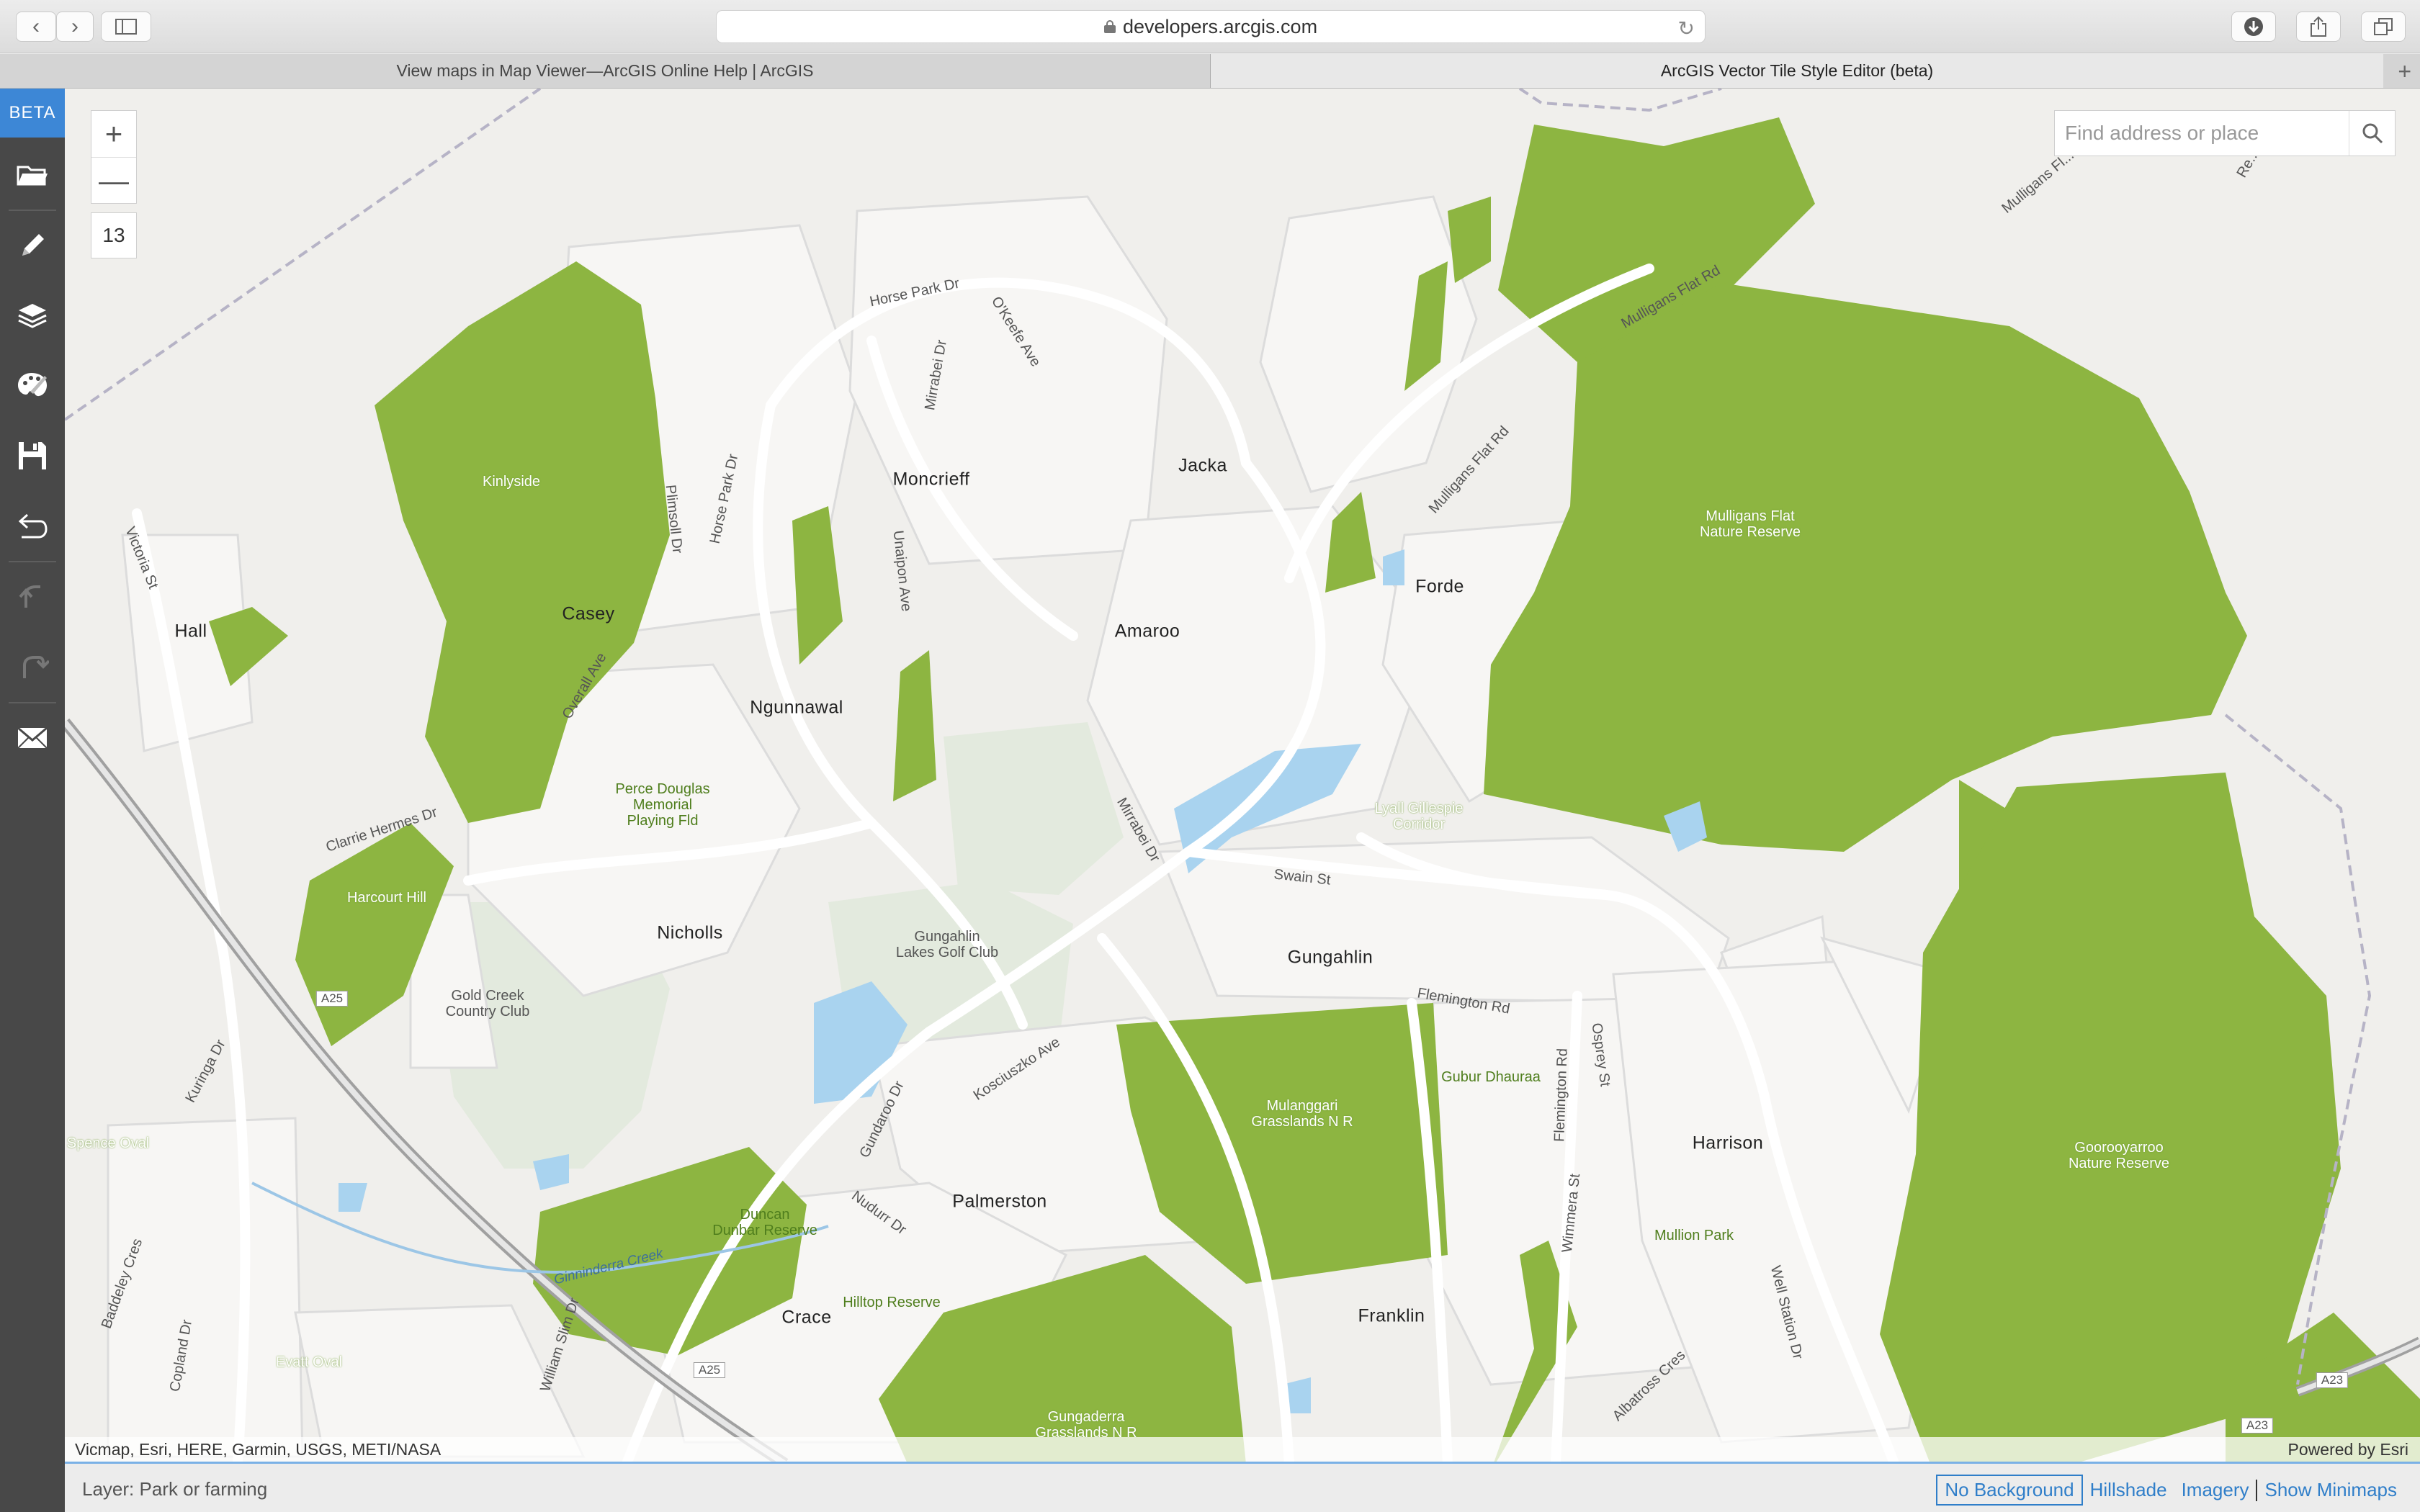 The image size is (2420, 1512). Describe the element at coordinates (588, 613) in the screenshot. I see `suburb-label: Casey` at that location.